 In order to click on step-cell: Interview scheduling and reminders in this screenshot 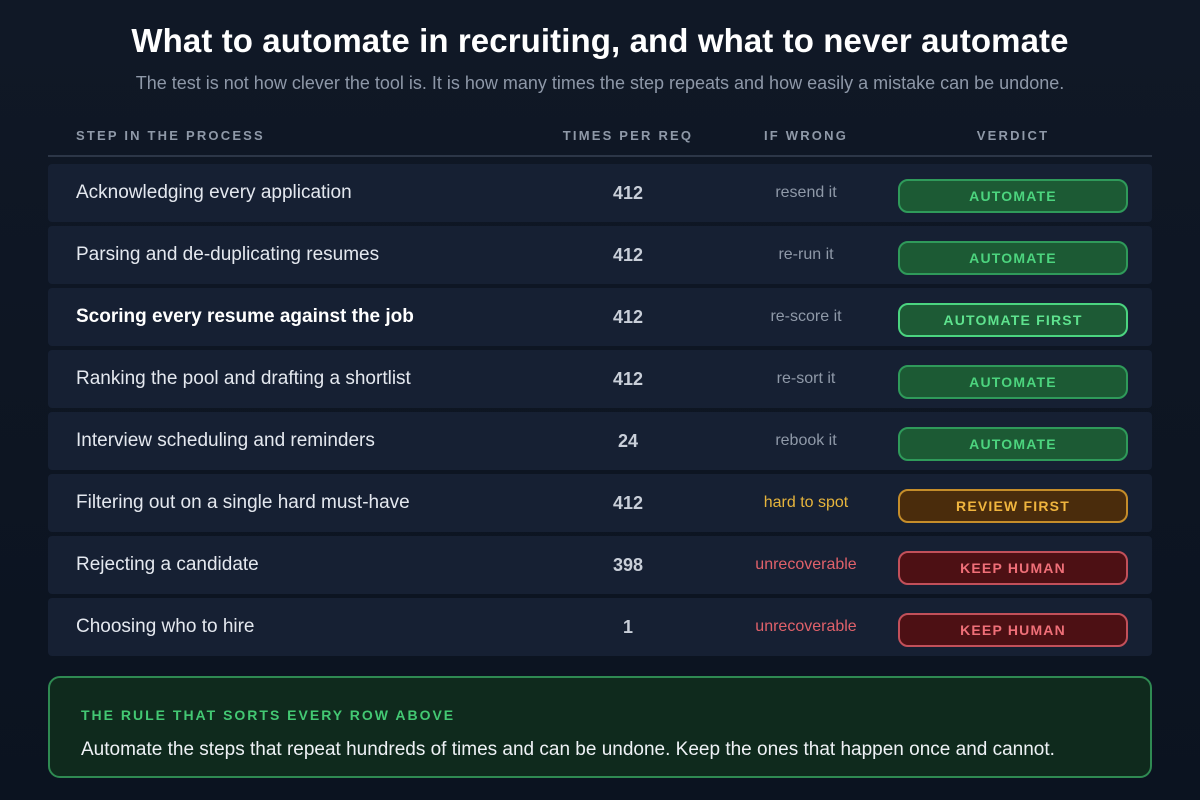, I will do `click(225, 440)`.